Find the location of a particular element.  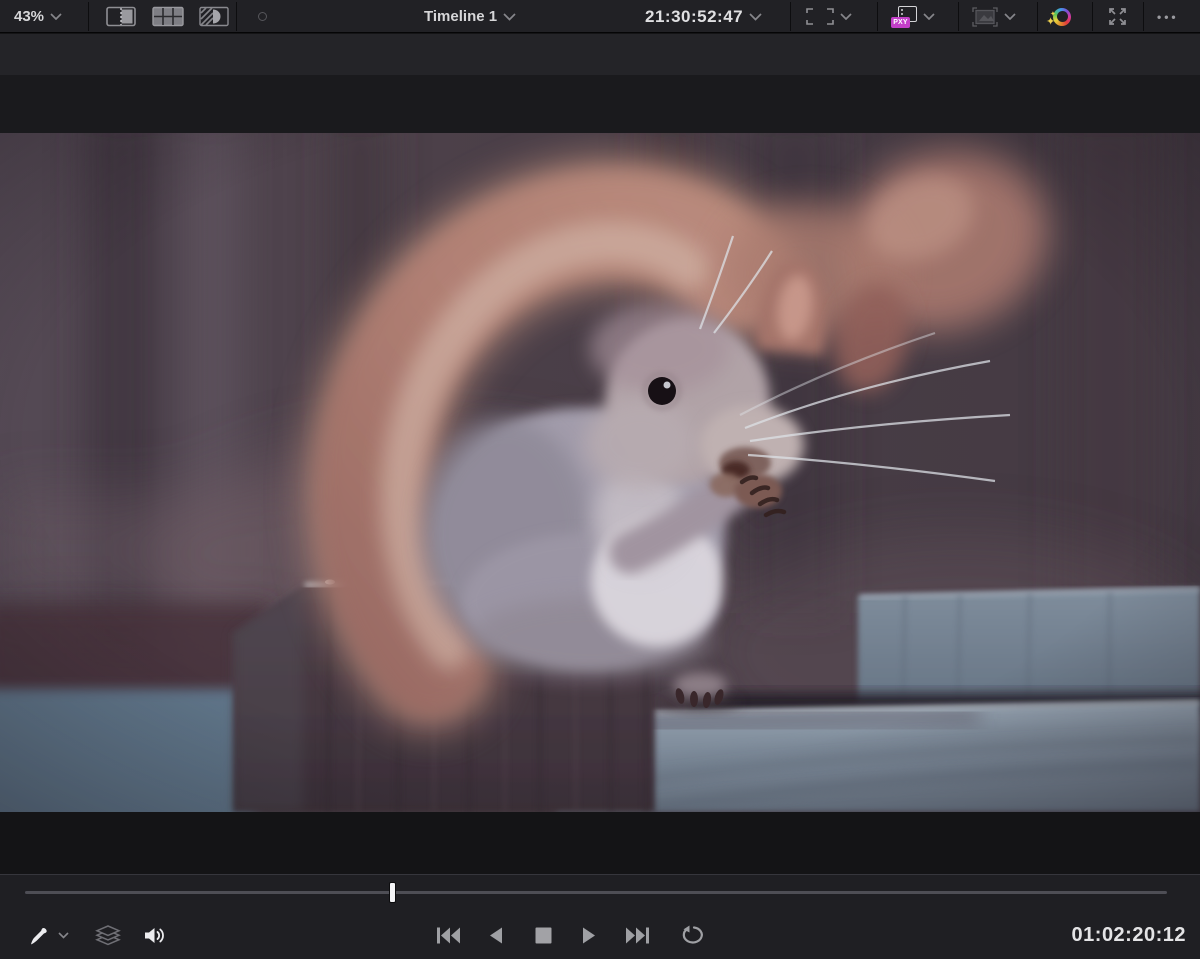

grid-view-button is located at coordinates (168, 16).